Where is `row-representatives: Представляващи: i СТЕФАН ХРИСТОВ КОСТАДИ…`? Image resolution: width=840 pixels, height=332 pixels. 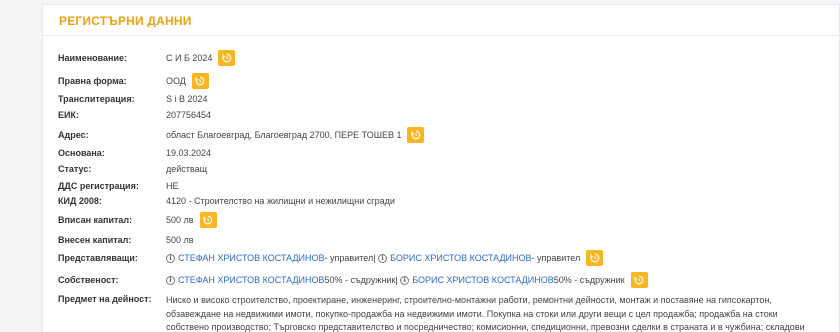
row-representatives: Представляващи: i СТЕФАН ХРИСТОВ КОСТАДИ… is located at coordinates (443, 258).